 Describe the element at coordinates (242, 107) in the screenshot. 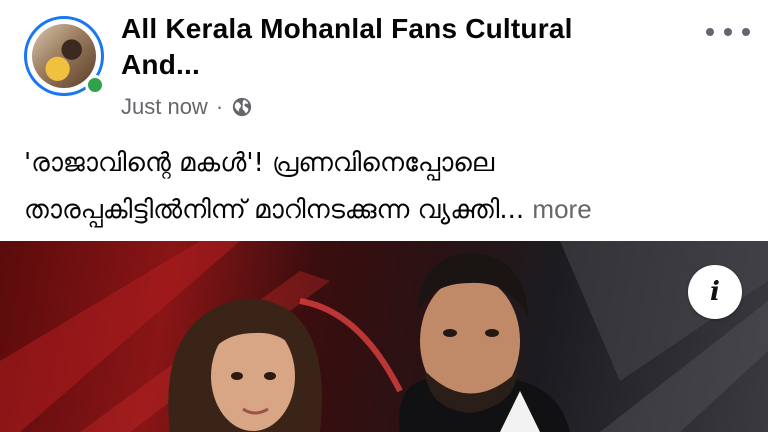

I see `globe-icon` at that location.